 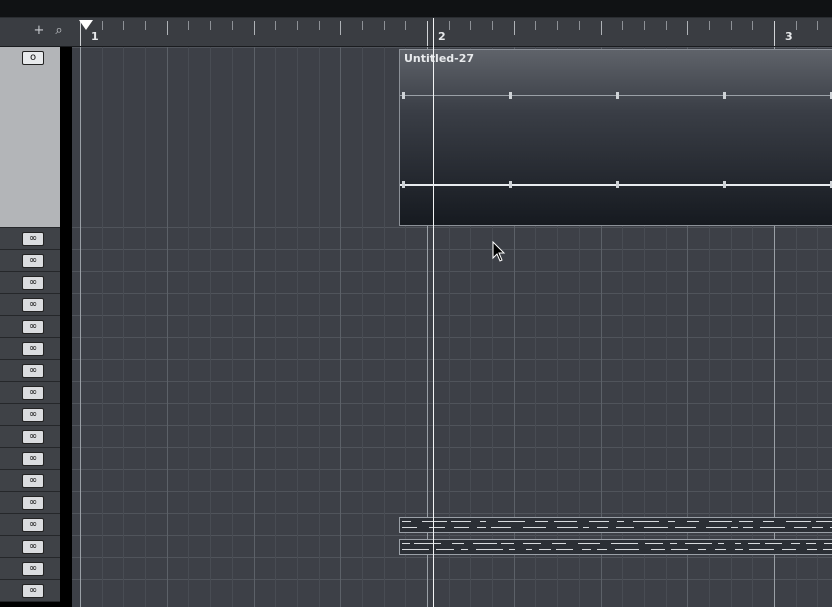 What do you see at coordinates (789, 36) in the screenshot?
I see `bar-label-3: 3` at bounding box center [789, 36].